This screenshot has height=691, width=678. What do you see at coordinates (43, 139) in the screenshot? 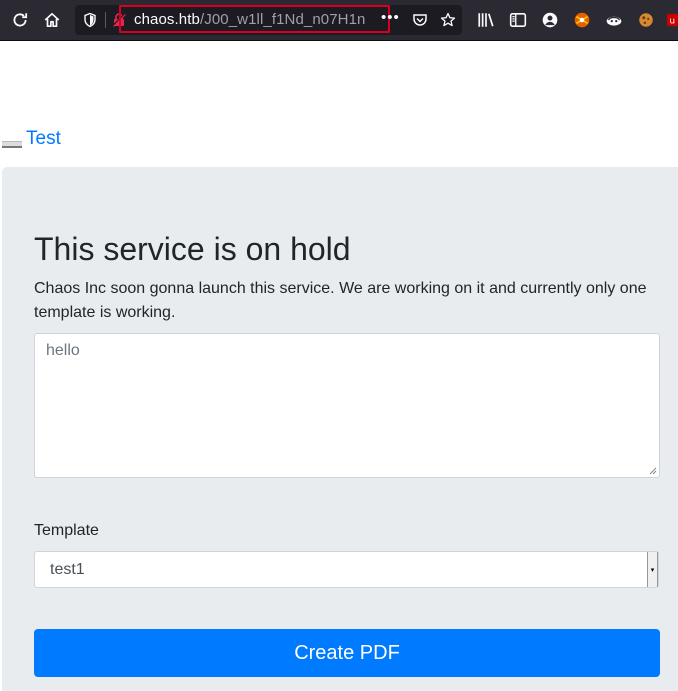
I see `test-link: Test` at bounding box center [43, 139].